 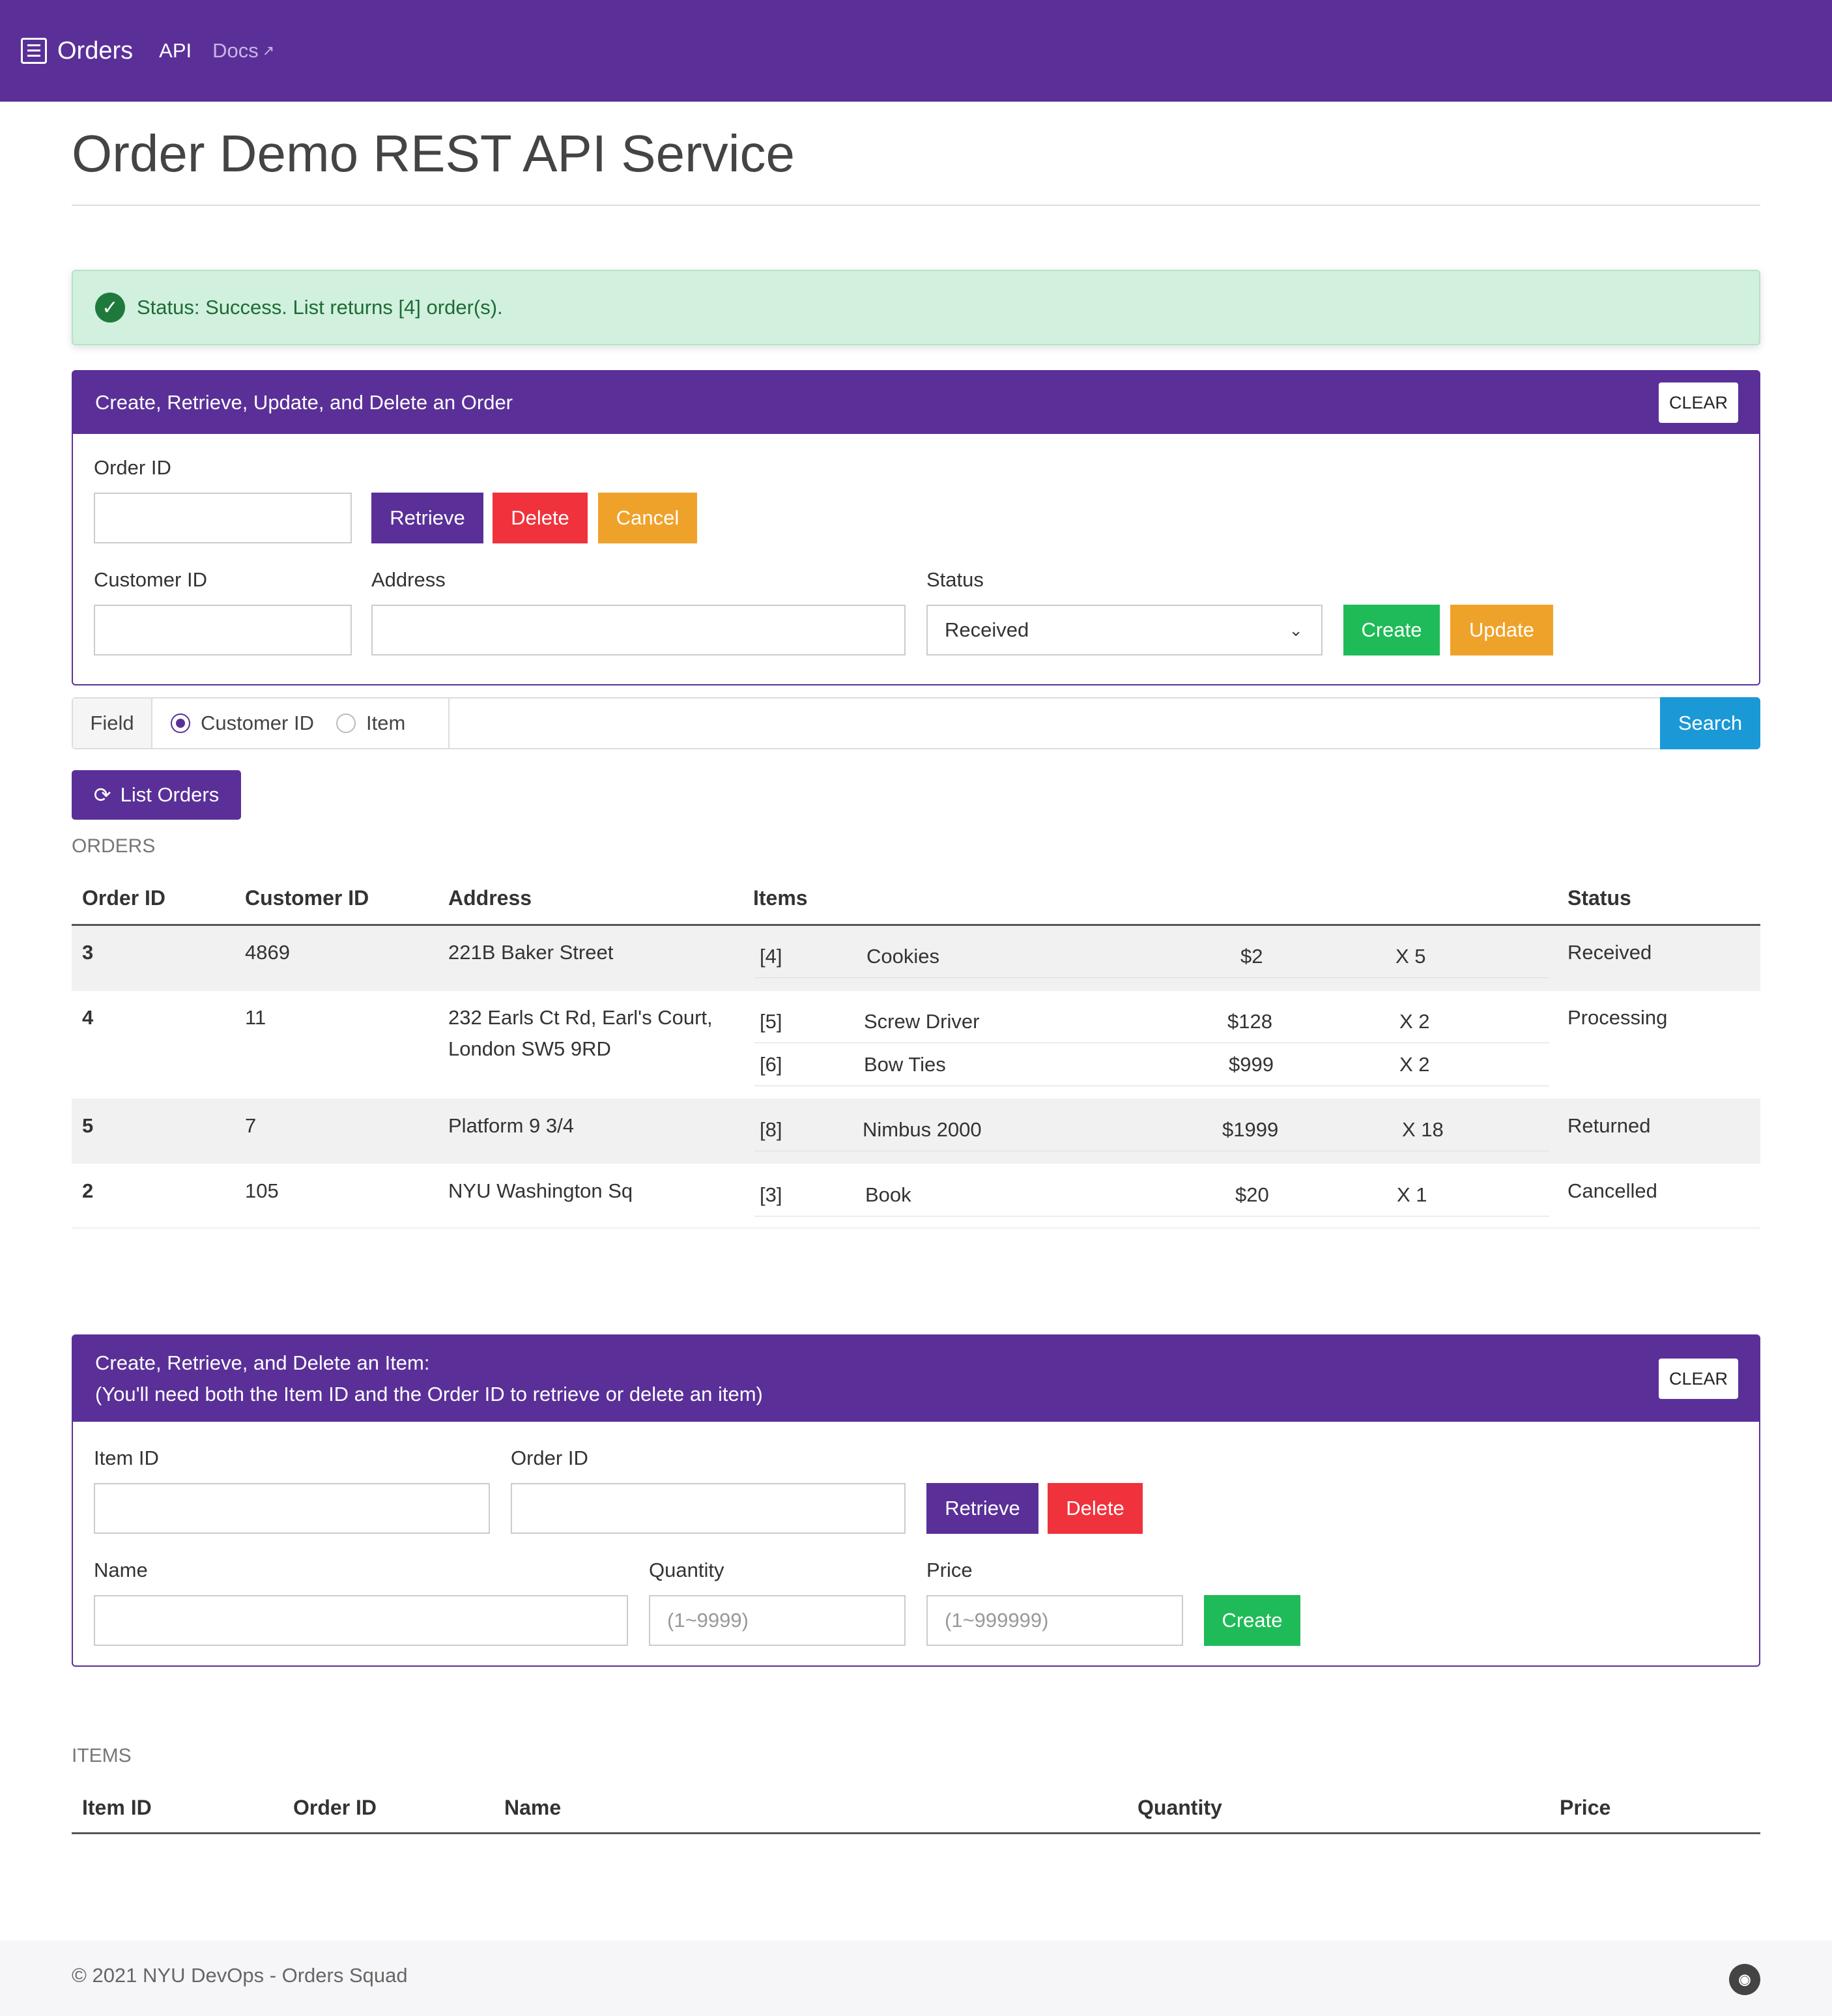 I want to click on items-section-title: ITEMS, so click(x=102, y=1756).